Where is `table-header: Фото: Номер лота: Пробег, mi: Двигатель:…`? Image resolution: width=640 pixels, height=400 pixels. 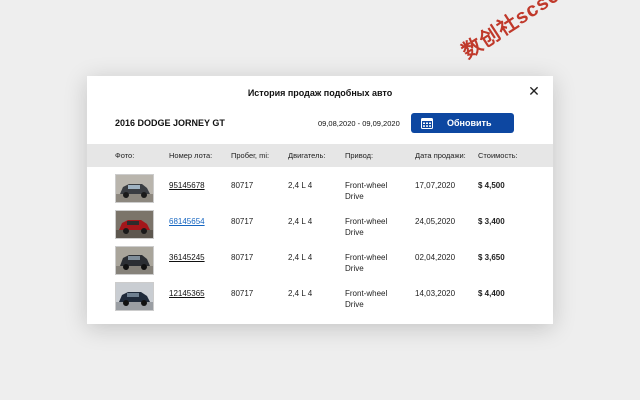
table-header: Фото: Номер лота: Пробег, mi: Двигатель:… is located at coordinates (320, 155).